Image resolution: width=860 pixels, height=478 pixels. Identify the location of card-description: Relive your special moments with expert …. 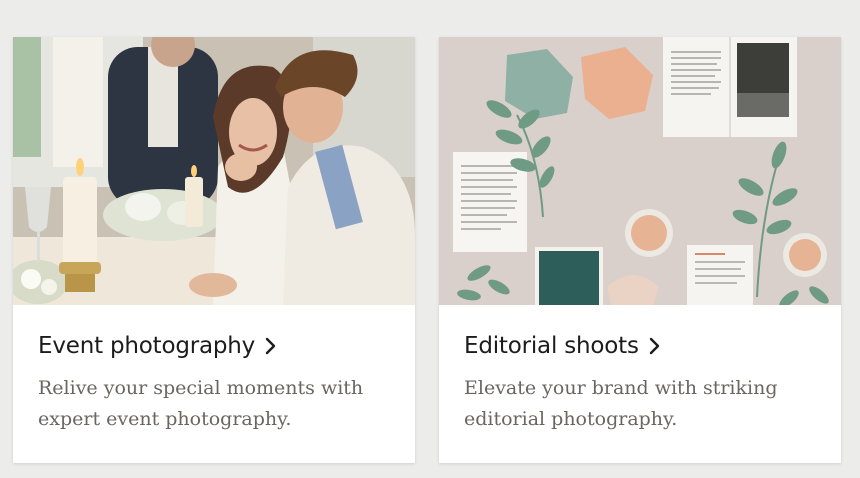
(201, 403).